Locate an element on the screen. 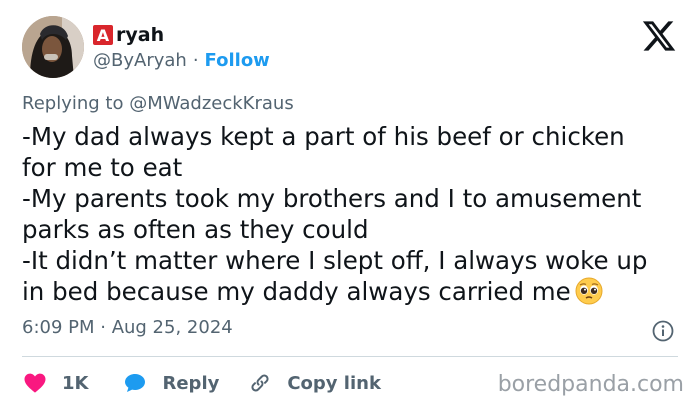 Image resolution: width=700 pixels, height=410 pixels. replying-to: Replying to @MWadzeckKraus is located at coordinates (158, 103).